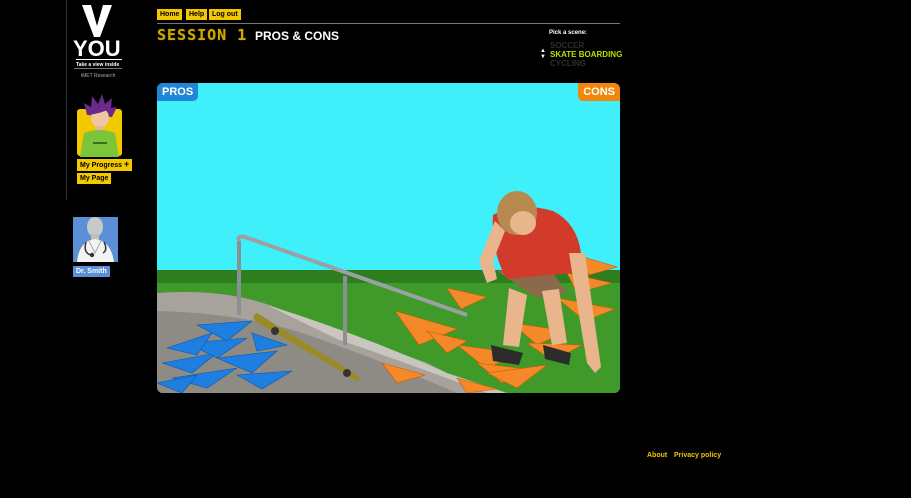  Describe the element at coordinates (568, 33) in the screenshot. I see `scene-picker-label: Pick a scene:` at that location.